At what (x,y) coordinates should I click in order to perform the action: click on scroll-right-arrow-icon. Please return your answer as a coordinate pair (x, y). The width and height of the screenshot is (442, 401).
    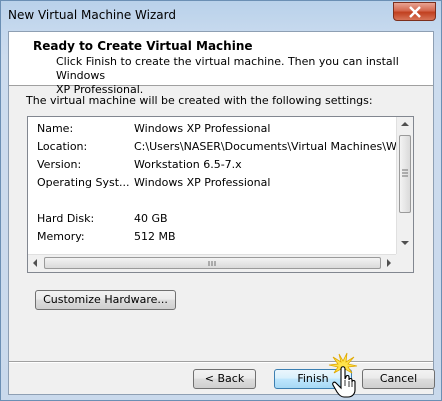
    Looking at the image, I should click on (389, 263).